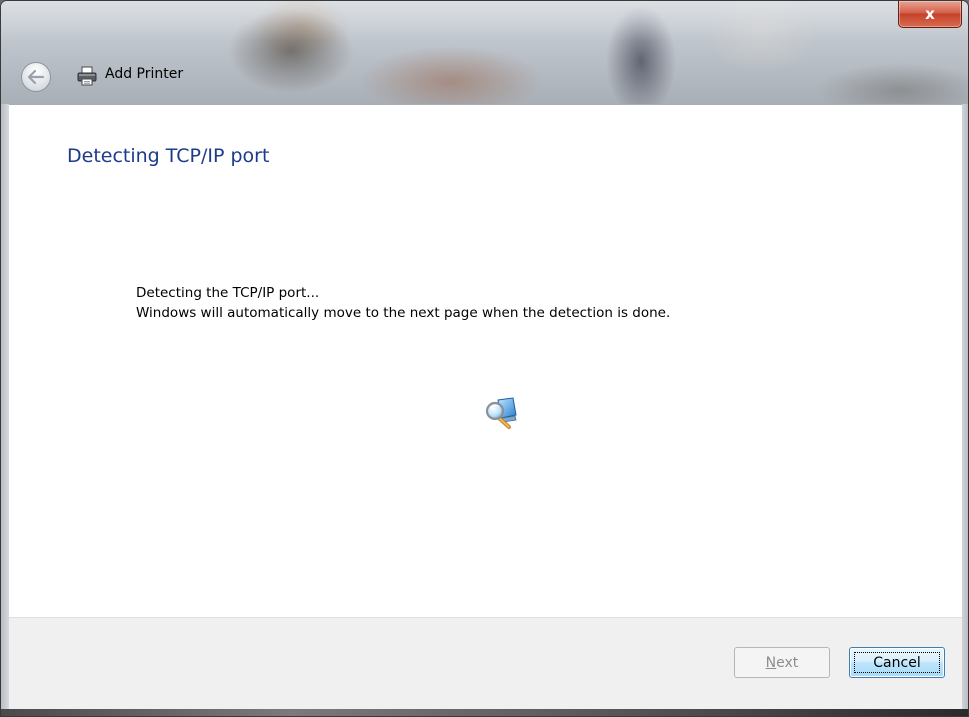  I want to click on back-button, so click(36, 77).